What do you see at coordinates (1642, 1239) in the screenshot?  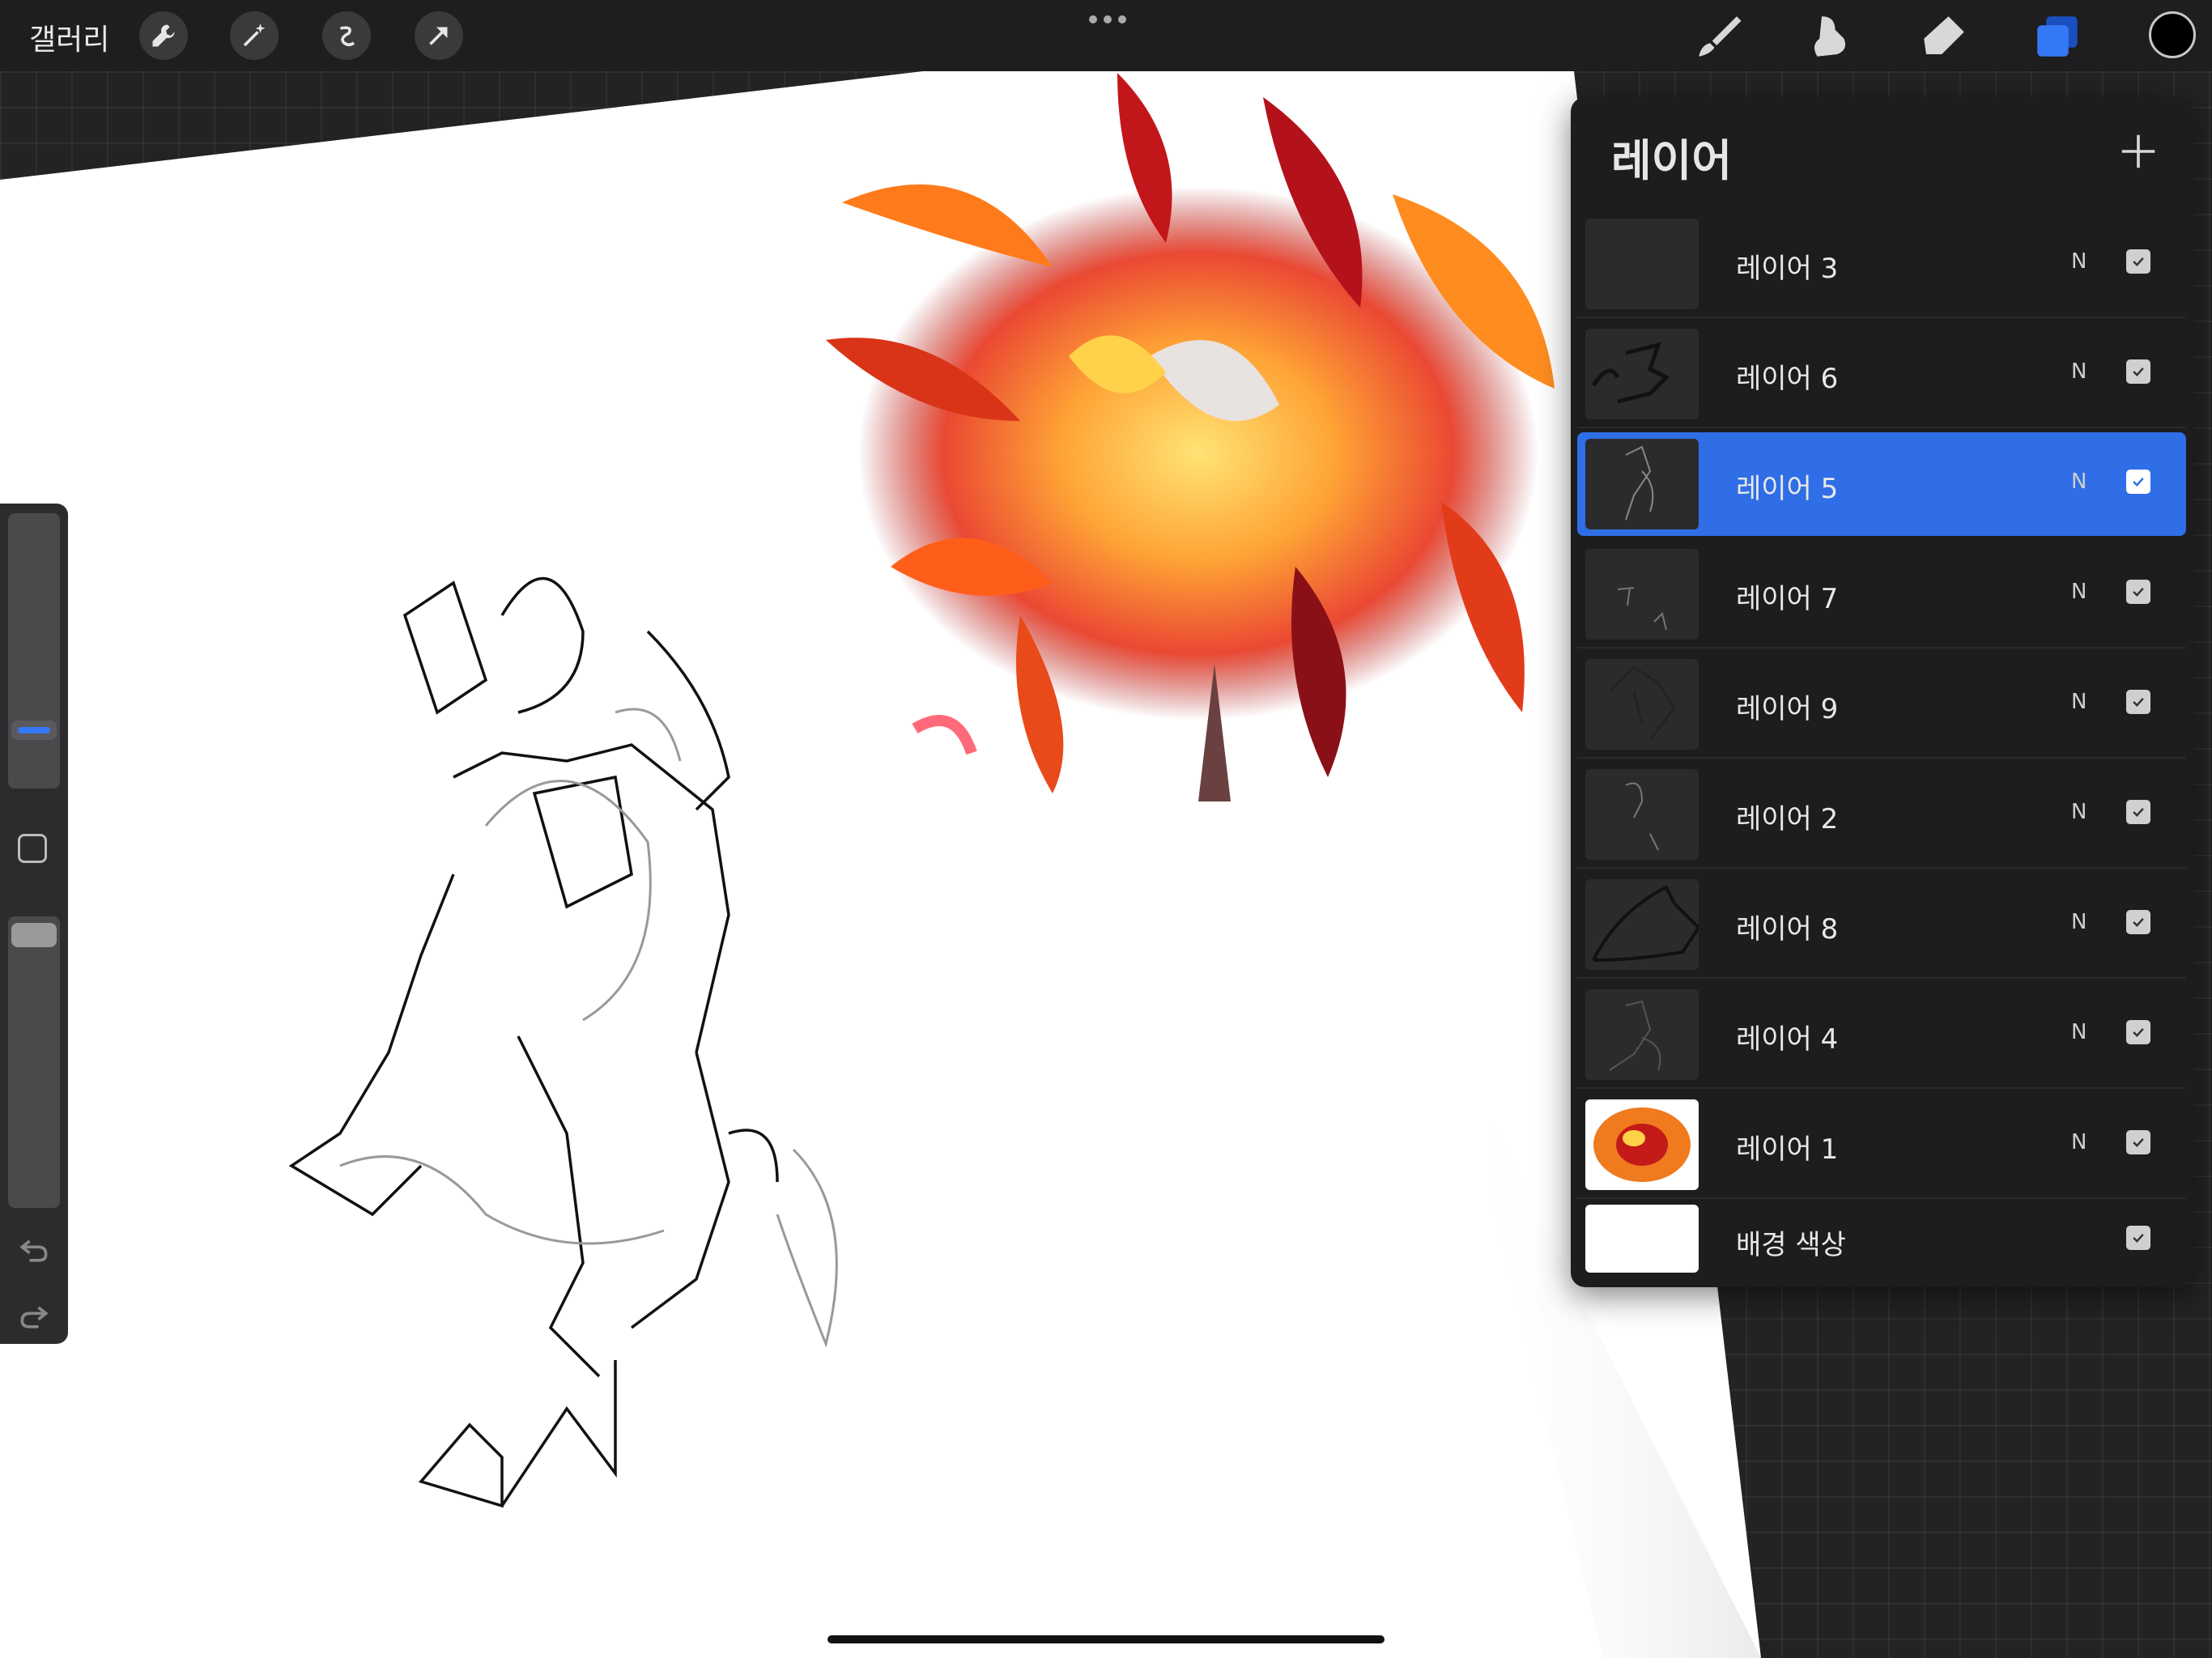 I see `background-color-thumbnail` at bounding box center [1642, 1239].